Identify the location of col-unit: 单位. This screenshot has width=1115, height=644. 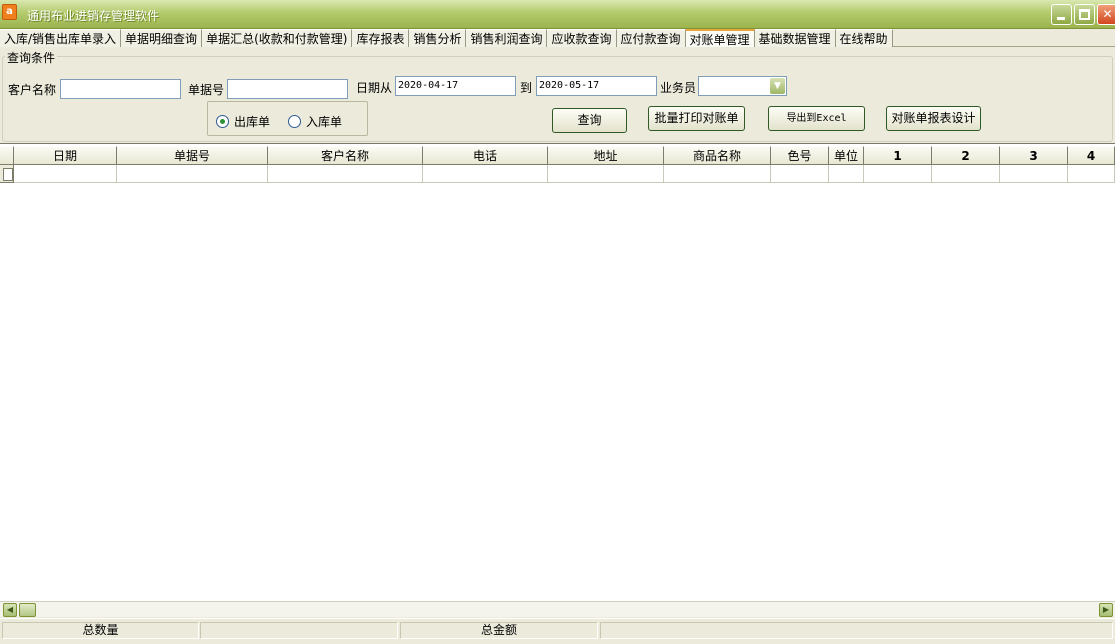
(846, 155).